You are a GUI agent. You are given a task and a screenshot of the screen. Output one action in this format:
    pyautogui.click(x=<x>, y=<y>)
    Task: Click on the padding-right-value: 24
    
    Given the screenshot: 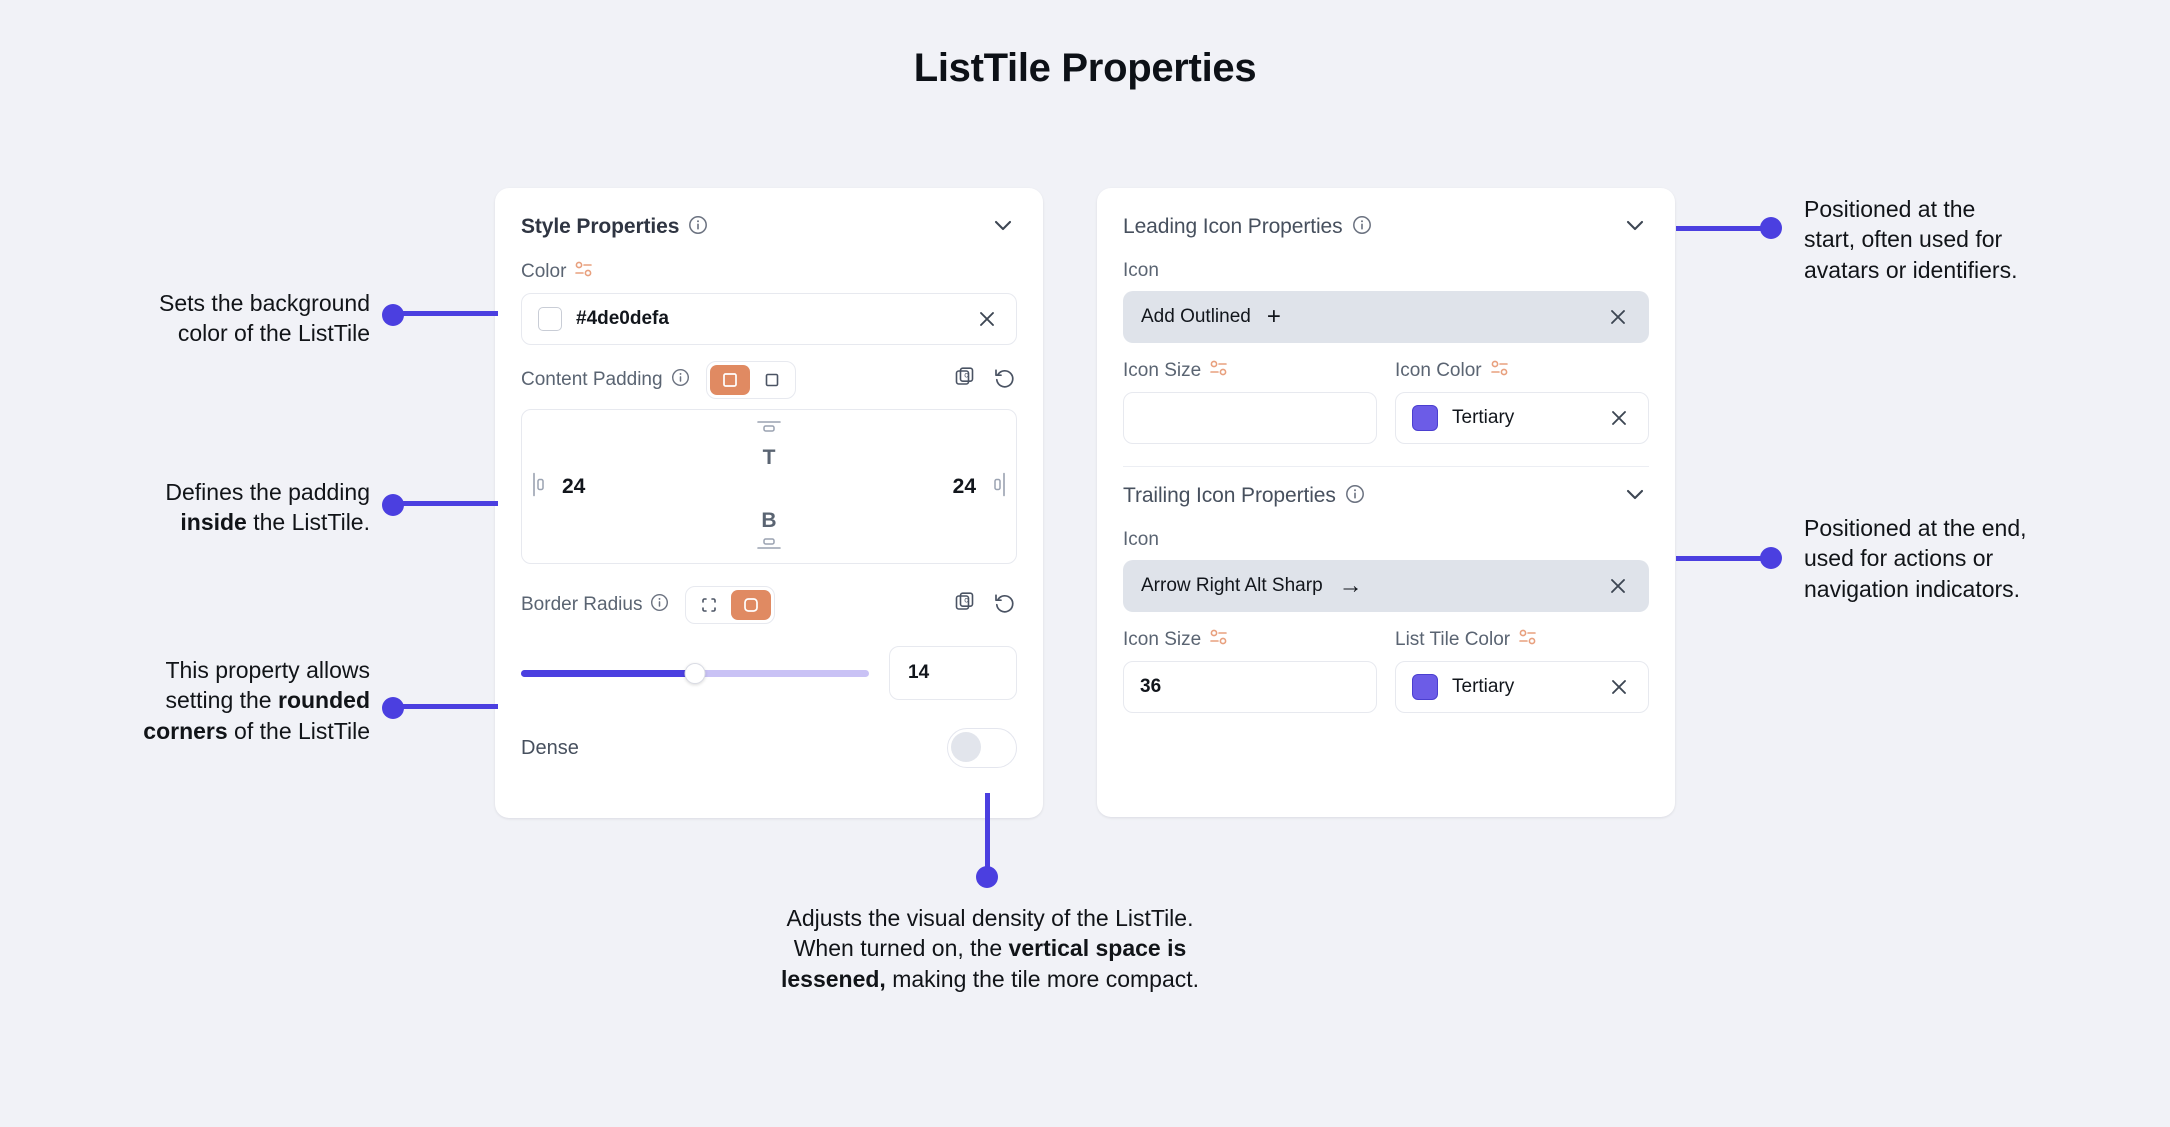 What is the action you would take?
    pyautogui.click(x=964, y=487)
    